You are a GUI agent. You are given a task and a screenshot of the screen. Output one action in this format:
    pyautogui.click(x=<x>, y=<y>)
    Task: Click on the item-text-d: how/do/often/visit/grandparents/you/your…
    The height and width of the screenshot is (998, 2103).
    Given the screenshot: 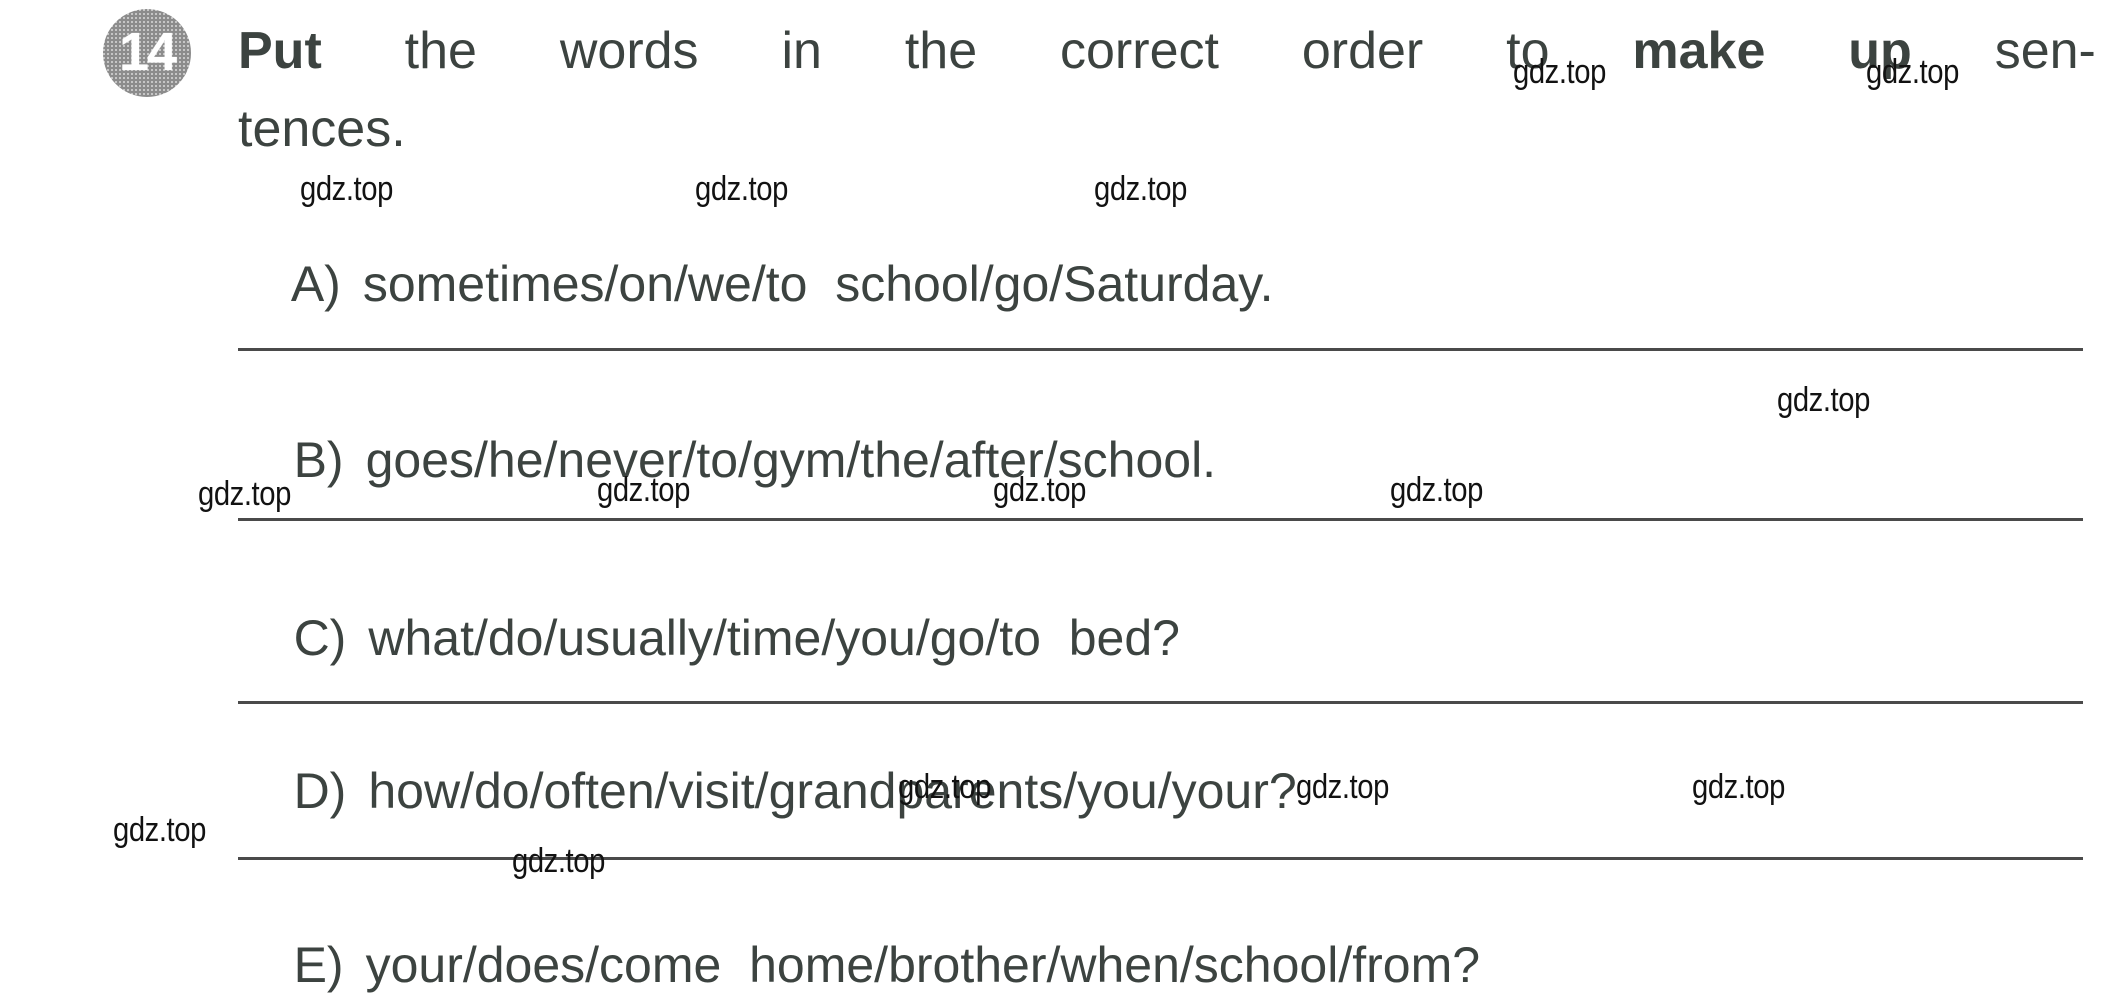 What is the action you would take?
    pyautogui.click(x=832, y=791)
    